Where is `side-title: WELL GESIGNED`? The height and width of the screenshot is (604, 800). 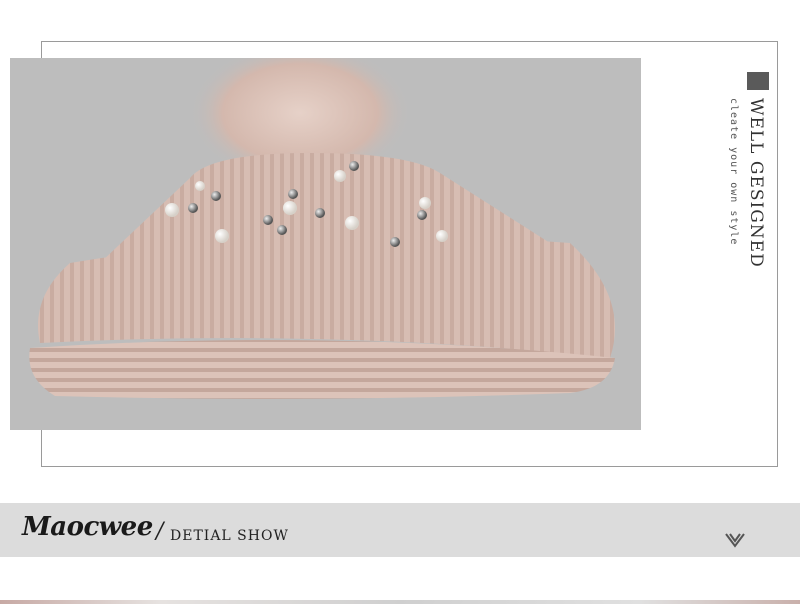 side-title: WELL GESIGNED is located at coordinates (756, 183).